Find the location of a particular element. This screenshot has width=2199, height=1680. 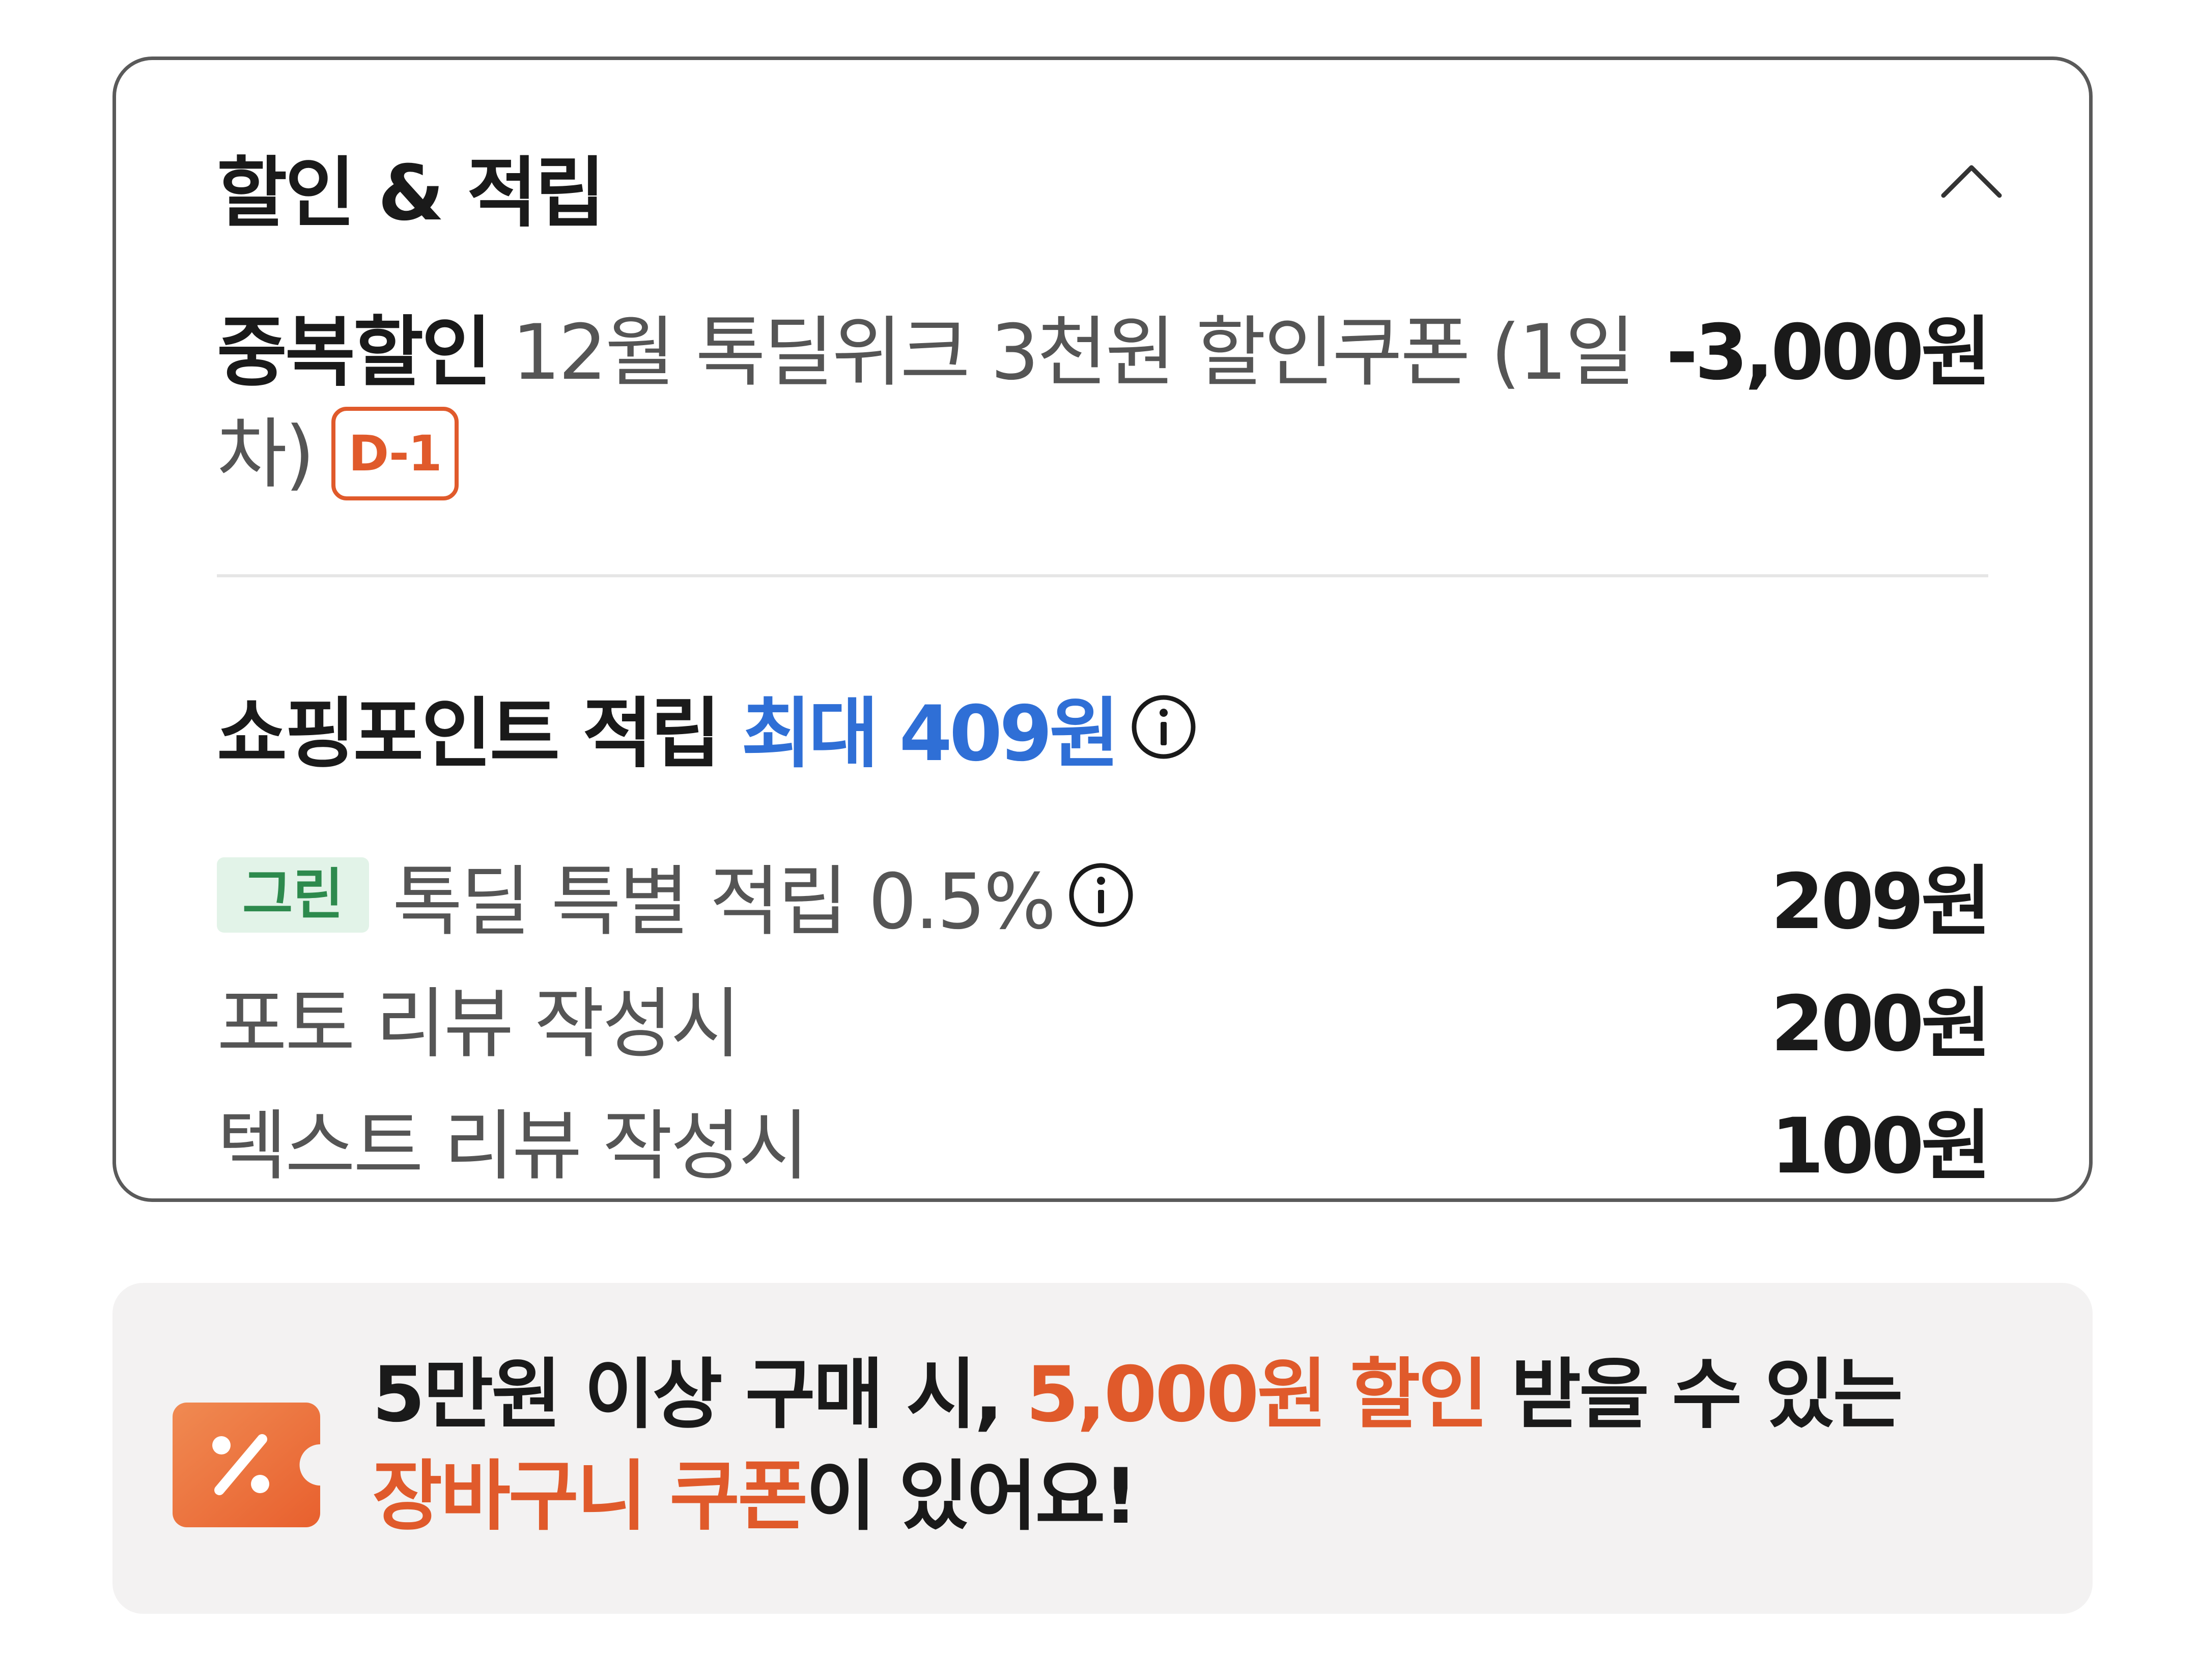

grade-badge: 그린 is located at coordinates (293, 895).